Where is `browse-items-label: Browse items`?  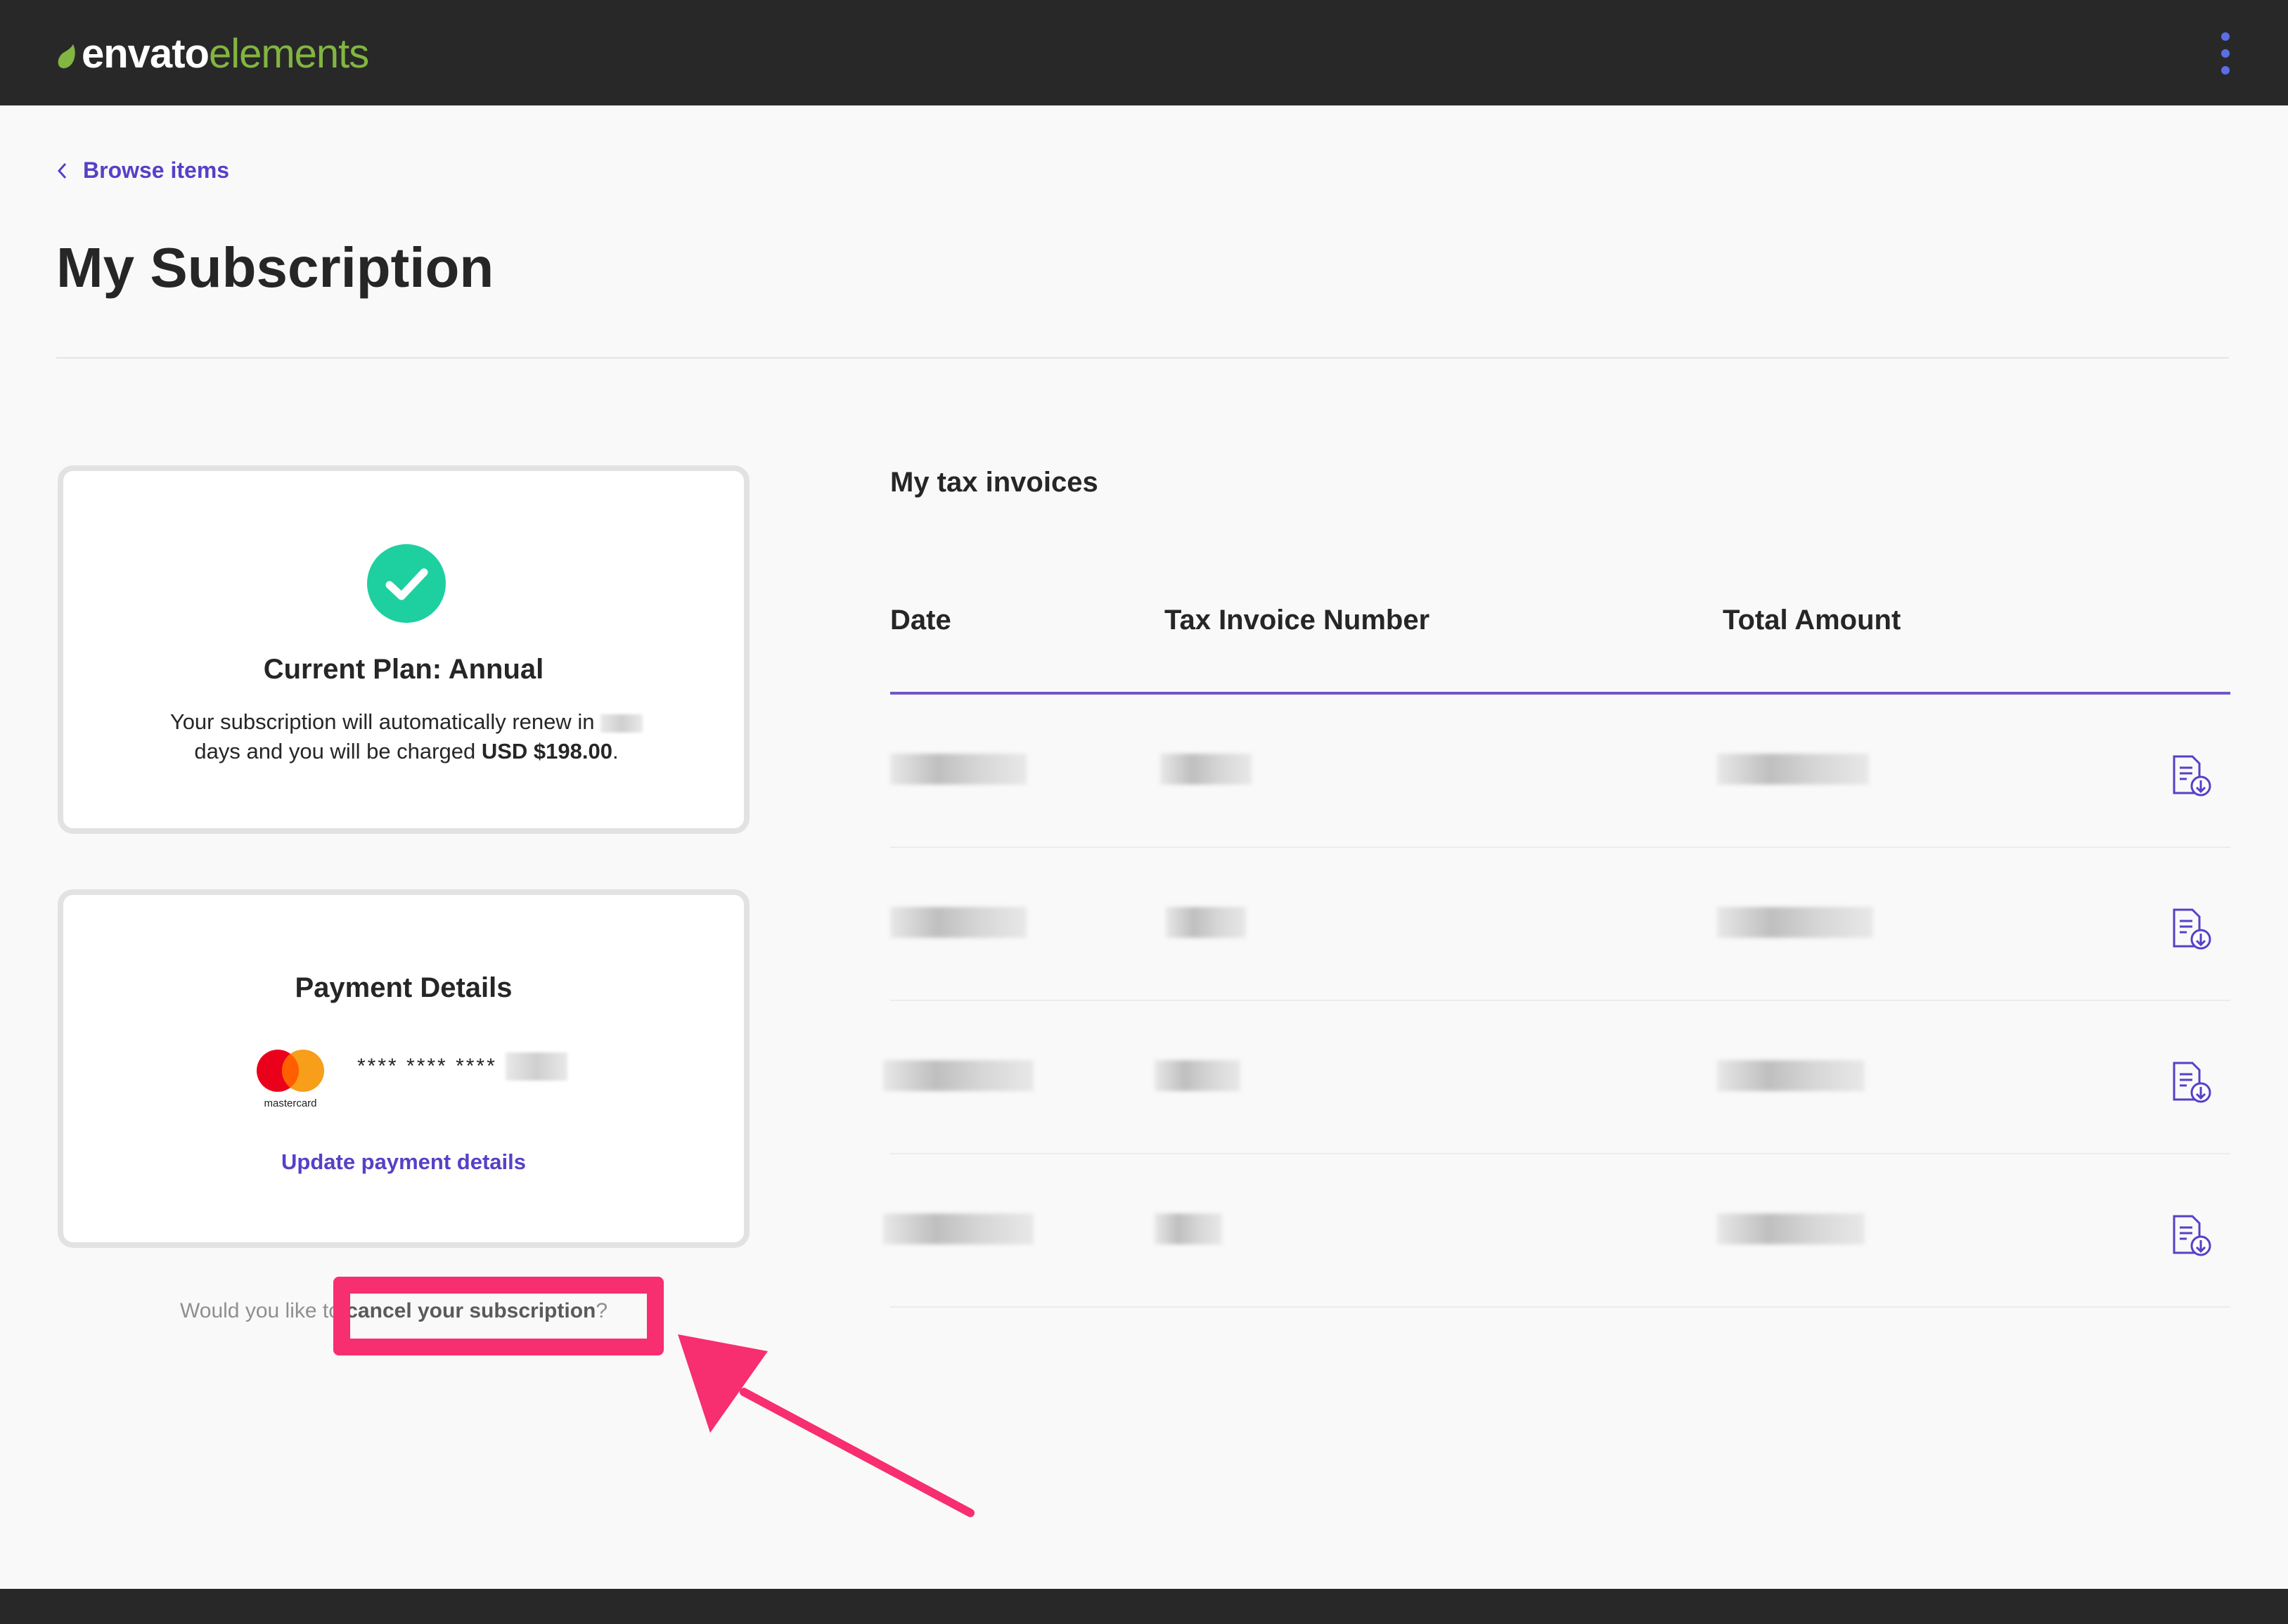 browse-items-label: Browse items is located at coordinates (157, 170).